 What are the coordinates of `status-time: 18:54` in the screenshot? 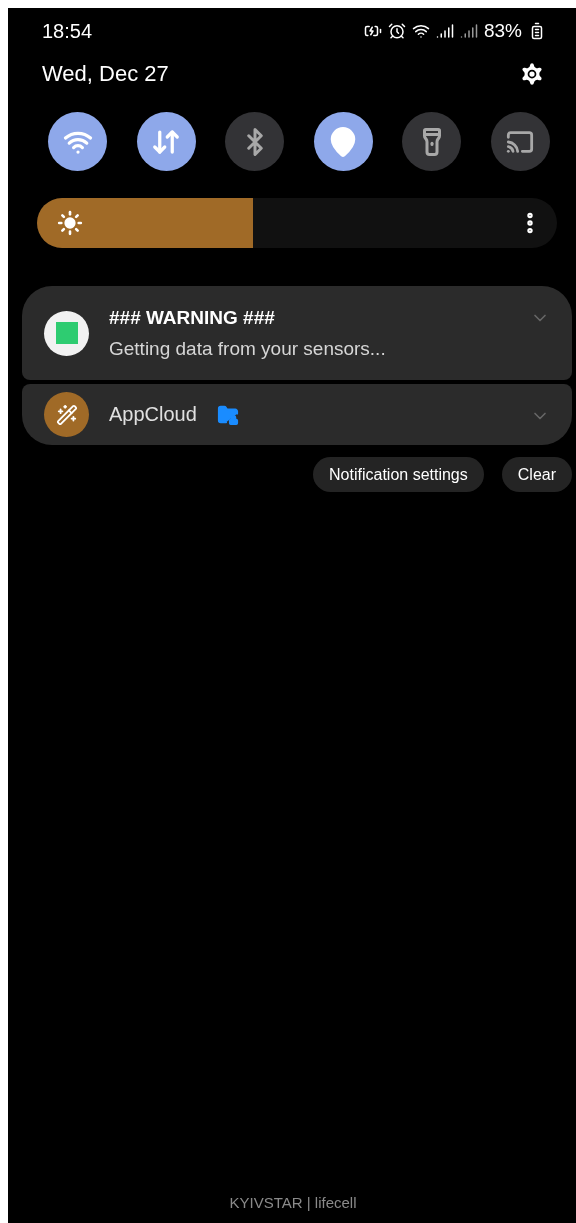 It's located at (67, 31).